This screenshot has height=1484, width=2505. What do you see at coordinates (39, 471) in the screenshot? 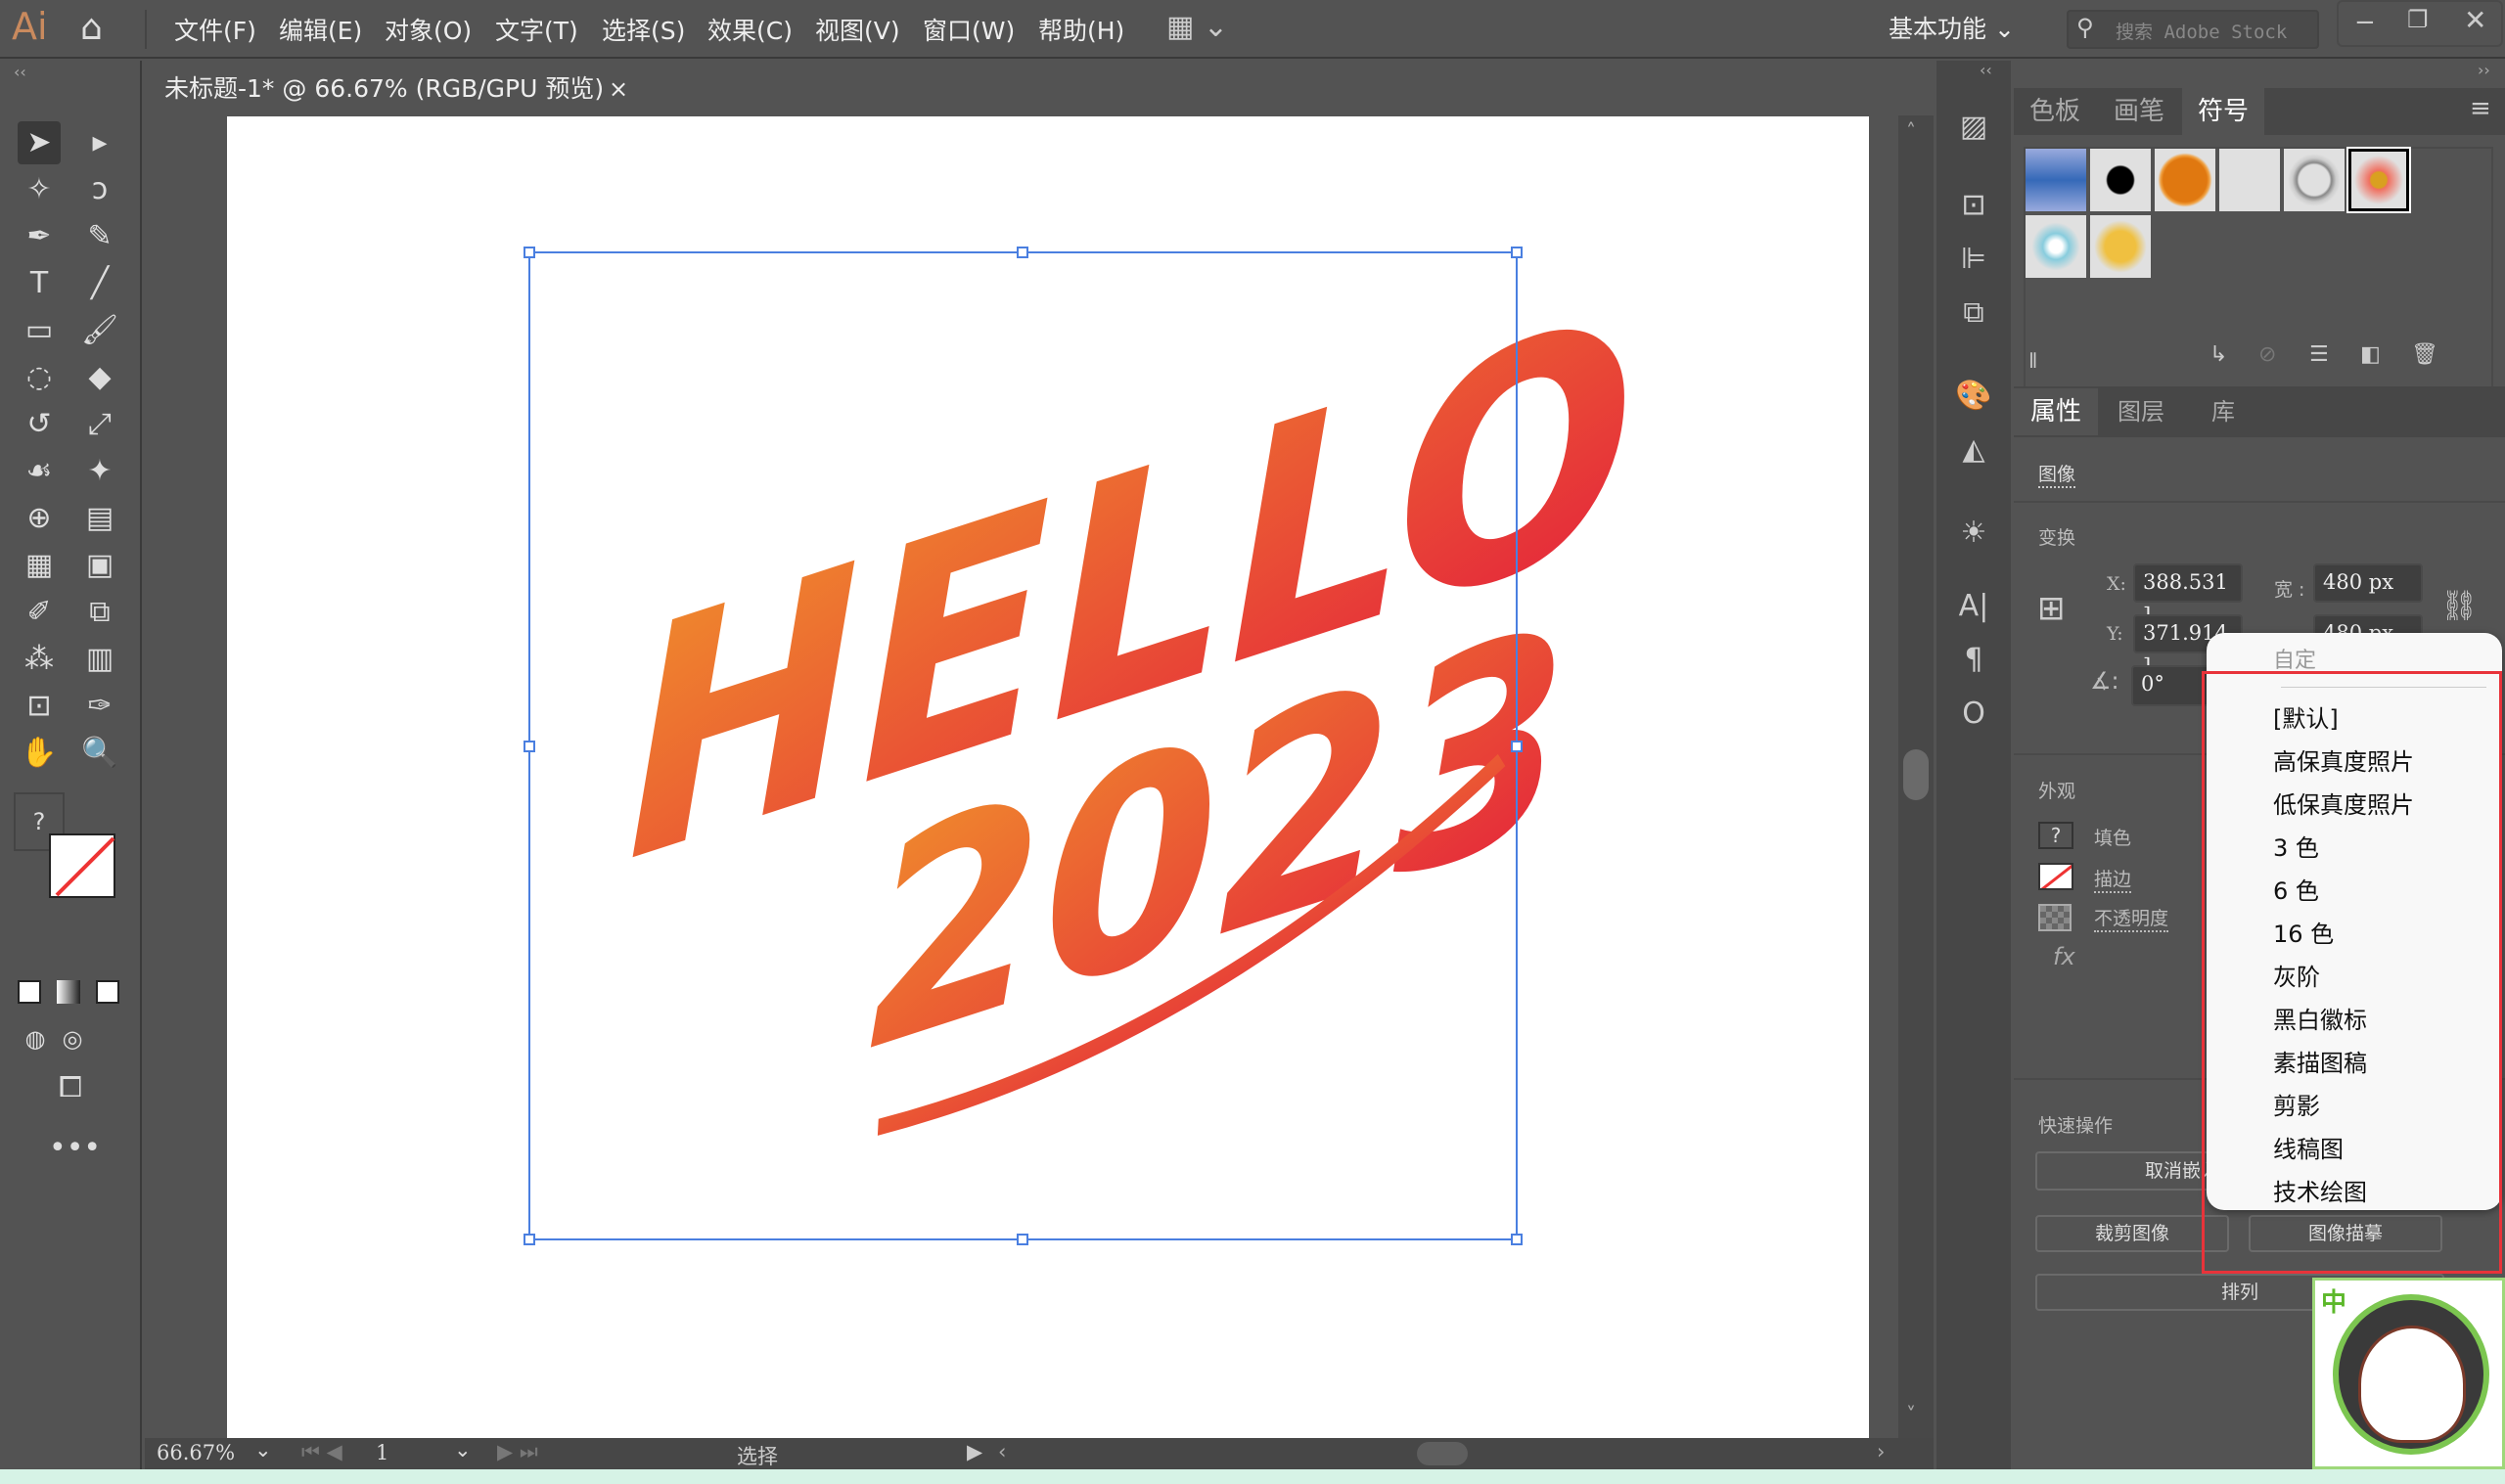
I see `warp-tool-icon: ☙` at bounding box center [39, 471].